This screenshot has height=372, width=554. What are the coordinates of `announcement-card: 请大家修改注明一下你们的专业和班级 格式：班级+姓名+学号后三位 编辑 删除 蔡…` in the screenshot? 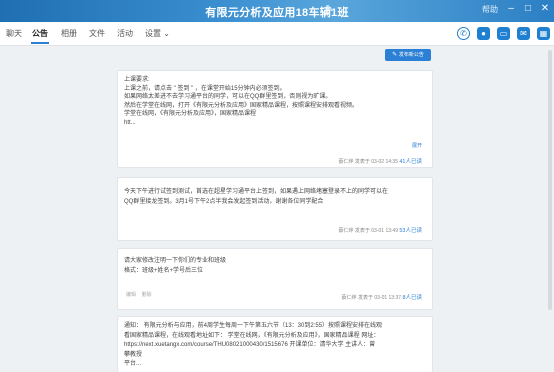 It's located at (275, 279).